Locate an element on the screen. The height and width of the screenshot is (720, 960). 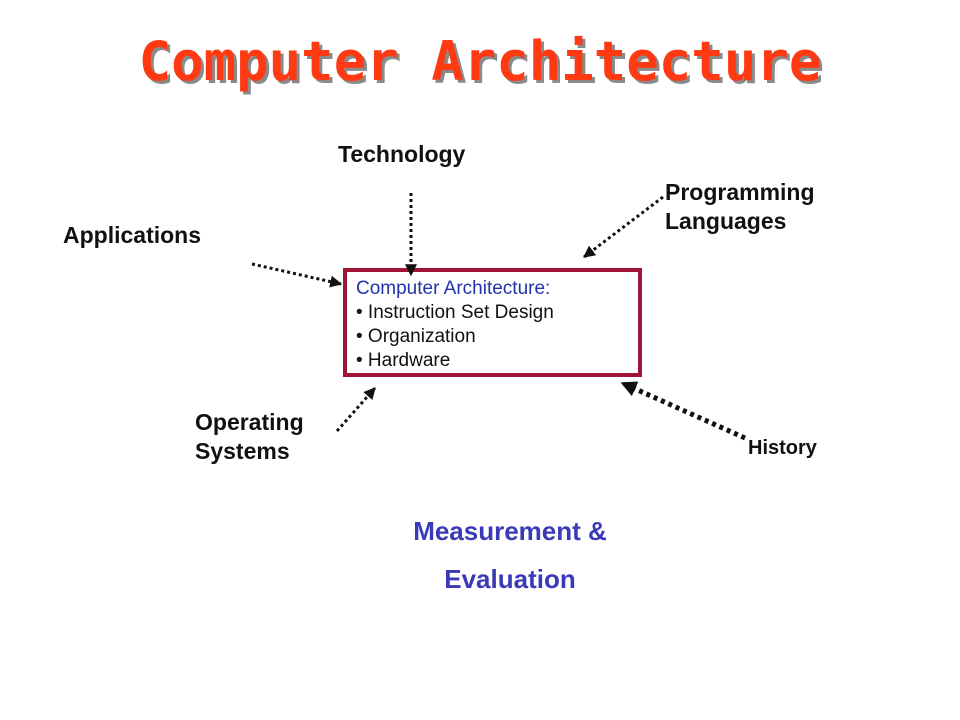
label-operating-systems: Operating Systems is located at coordinates (249, 437).